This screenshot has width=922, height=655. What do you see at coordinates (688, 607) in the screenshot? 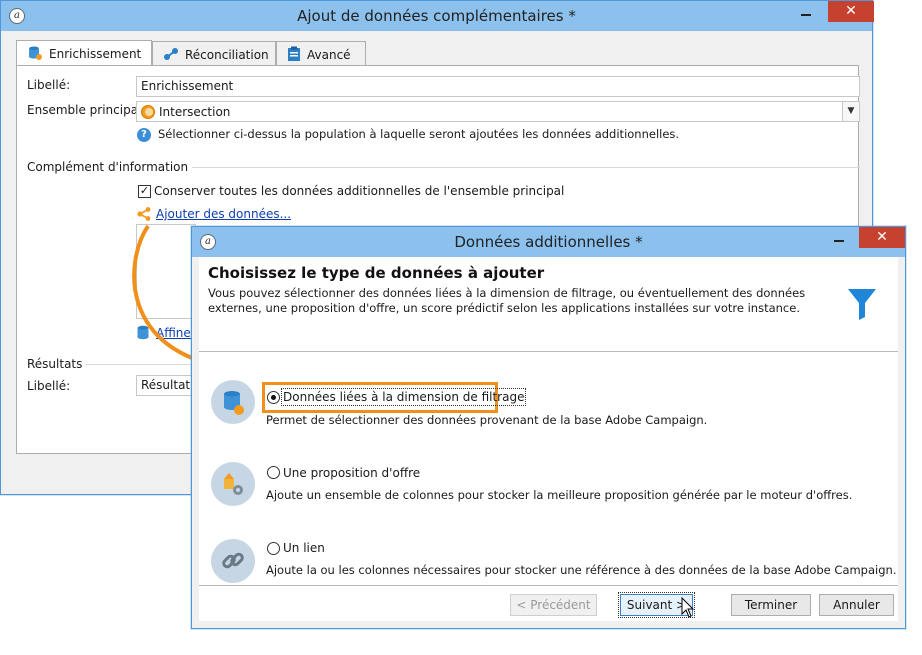
I see `mouse-cursor-icon` at bounding box center [688, 607].